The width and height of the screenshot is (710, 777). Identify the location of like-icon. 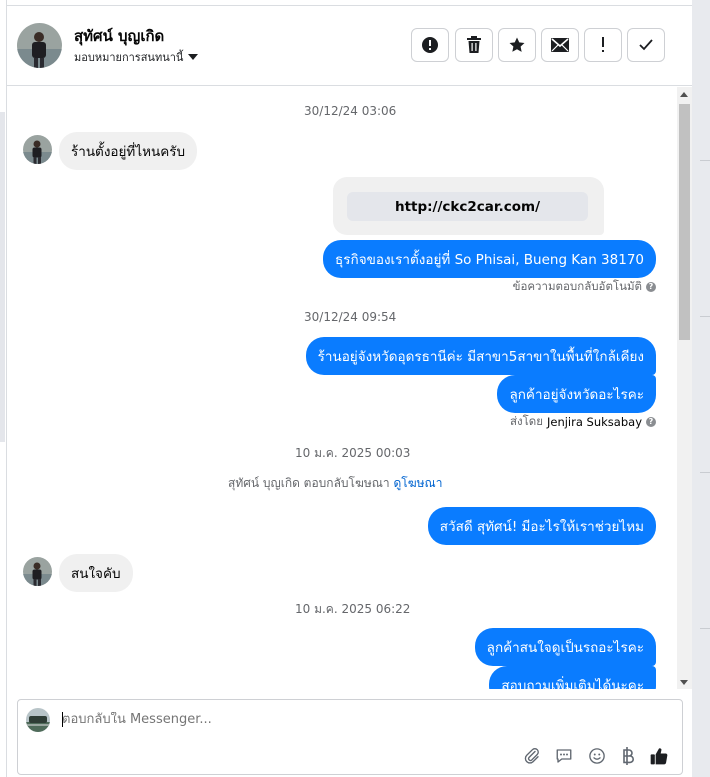
(659, 756).